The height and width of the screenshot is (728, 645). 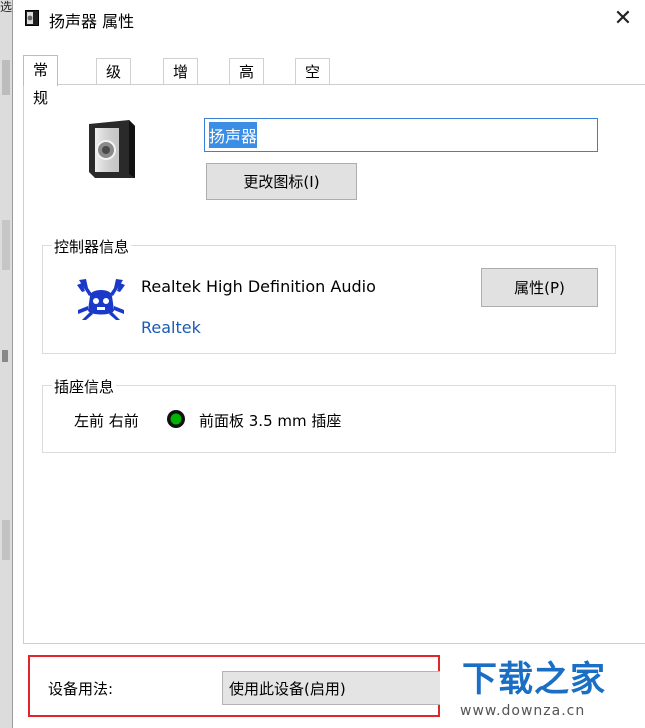 What do you see at coordinates (81, 689) in the screenshot?
I see `device-usage-label: 设备用法:` at bounding box center [81, 689].